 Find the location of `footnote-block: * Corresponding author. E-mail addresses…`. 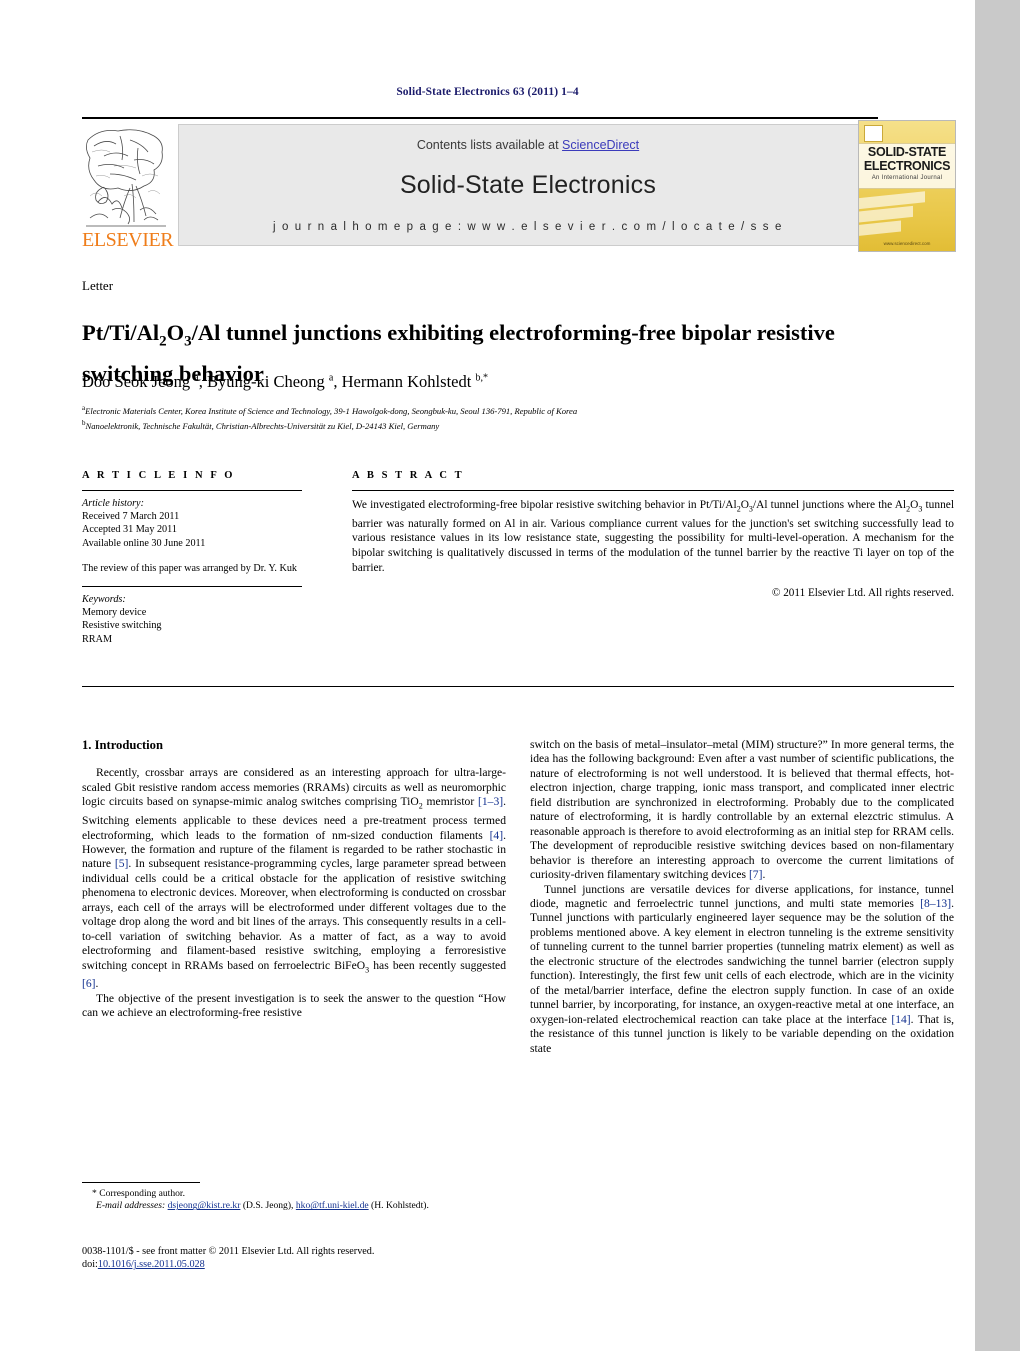

footnote-block: * Corresponding author. E-mail addresses… is located at coordinates (294, 1200).